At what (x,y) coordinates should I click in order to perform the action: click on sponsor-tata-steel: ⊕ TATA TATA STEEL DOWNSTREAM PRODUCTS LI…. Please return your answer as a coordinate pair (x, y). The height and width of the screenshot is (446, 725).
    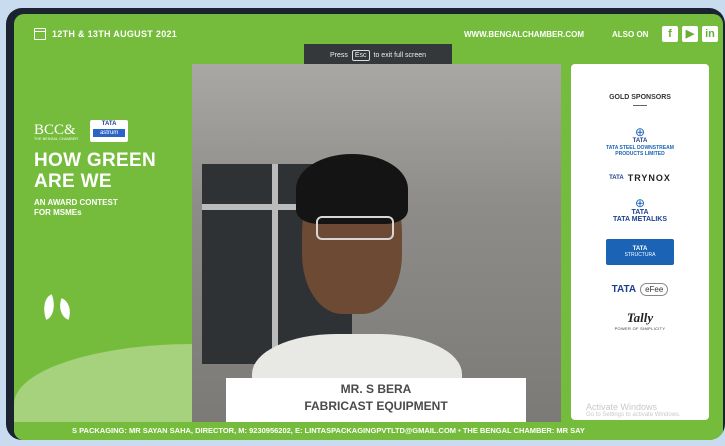
    Looking at the image, I should click on (640, 141).